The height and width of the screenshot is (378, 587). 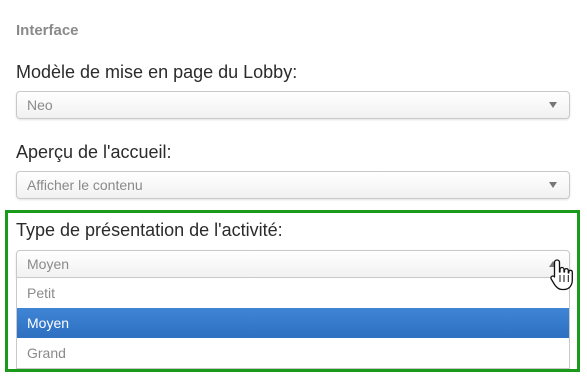 What do you see at coordinates (85, 185) in the screenshot?
I see `home-preview-value: Afficher le contenu` at bounding box center [85, 185].